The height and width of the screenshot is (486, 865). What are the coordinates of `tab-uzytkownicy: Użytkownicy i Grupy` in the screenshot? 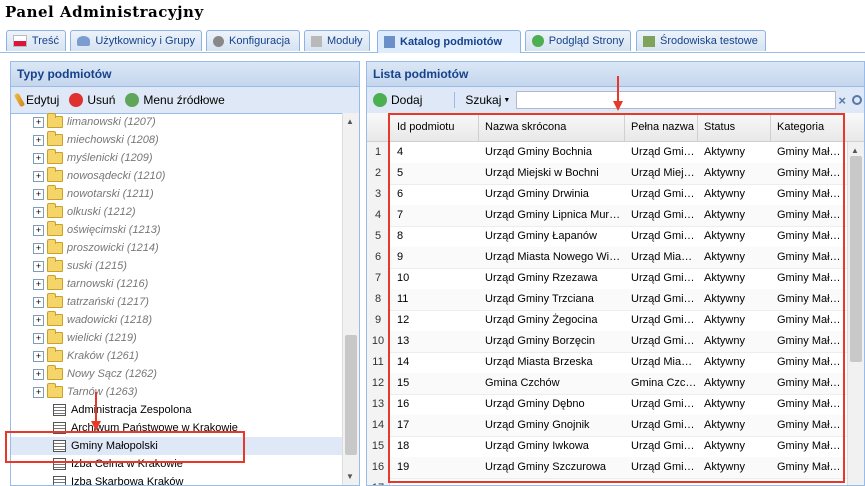 It's located at (136, 40).